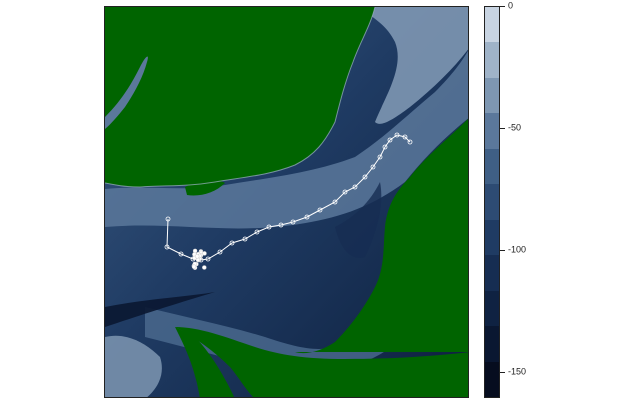 This screenshot has width=620, height=410. I want to click on legend-tick-label-50: -50, so click(515, 127).